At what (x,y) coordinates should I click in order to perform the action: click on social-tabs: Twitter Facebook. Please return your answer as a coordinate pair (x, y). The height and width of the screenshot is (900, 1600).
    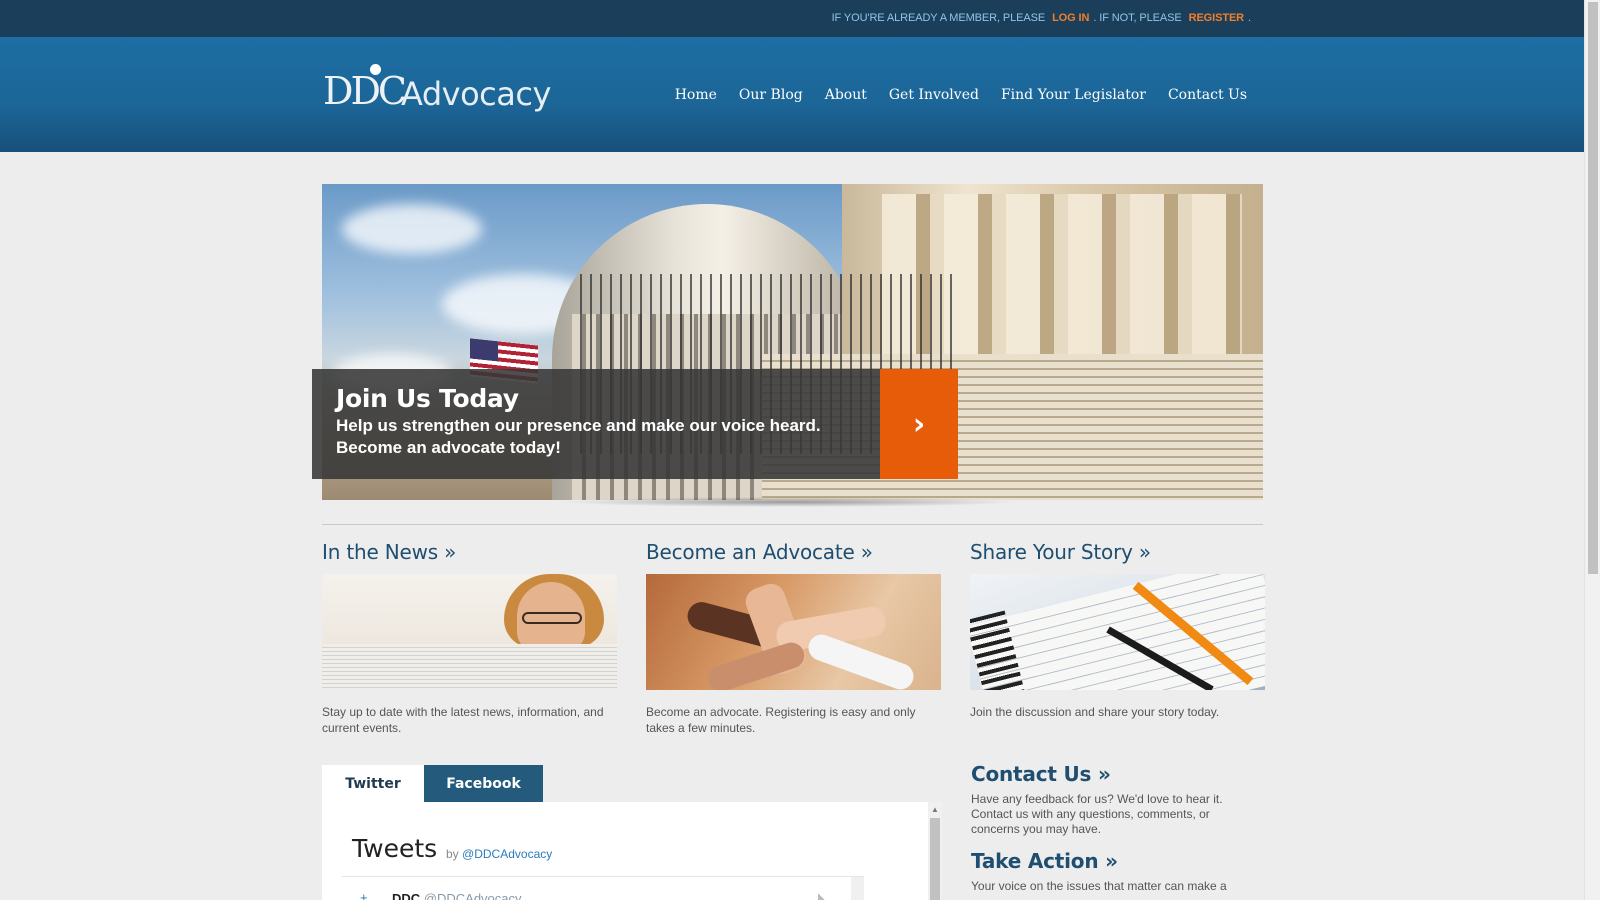
    Looking at the image, I should click on (432, 783).